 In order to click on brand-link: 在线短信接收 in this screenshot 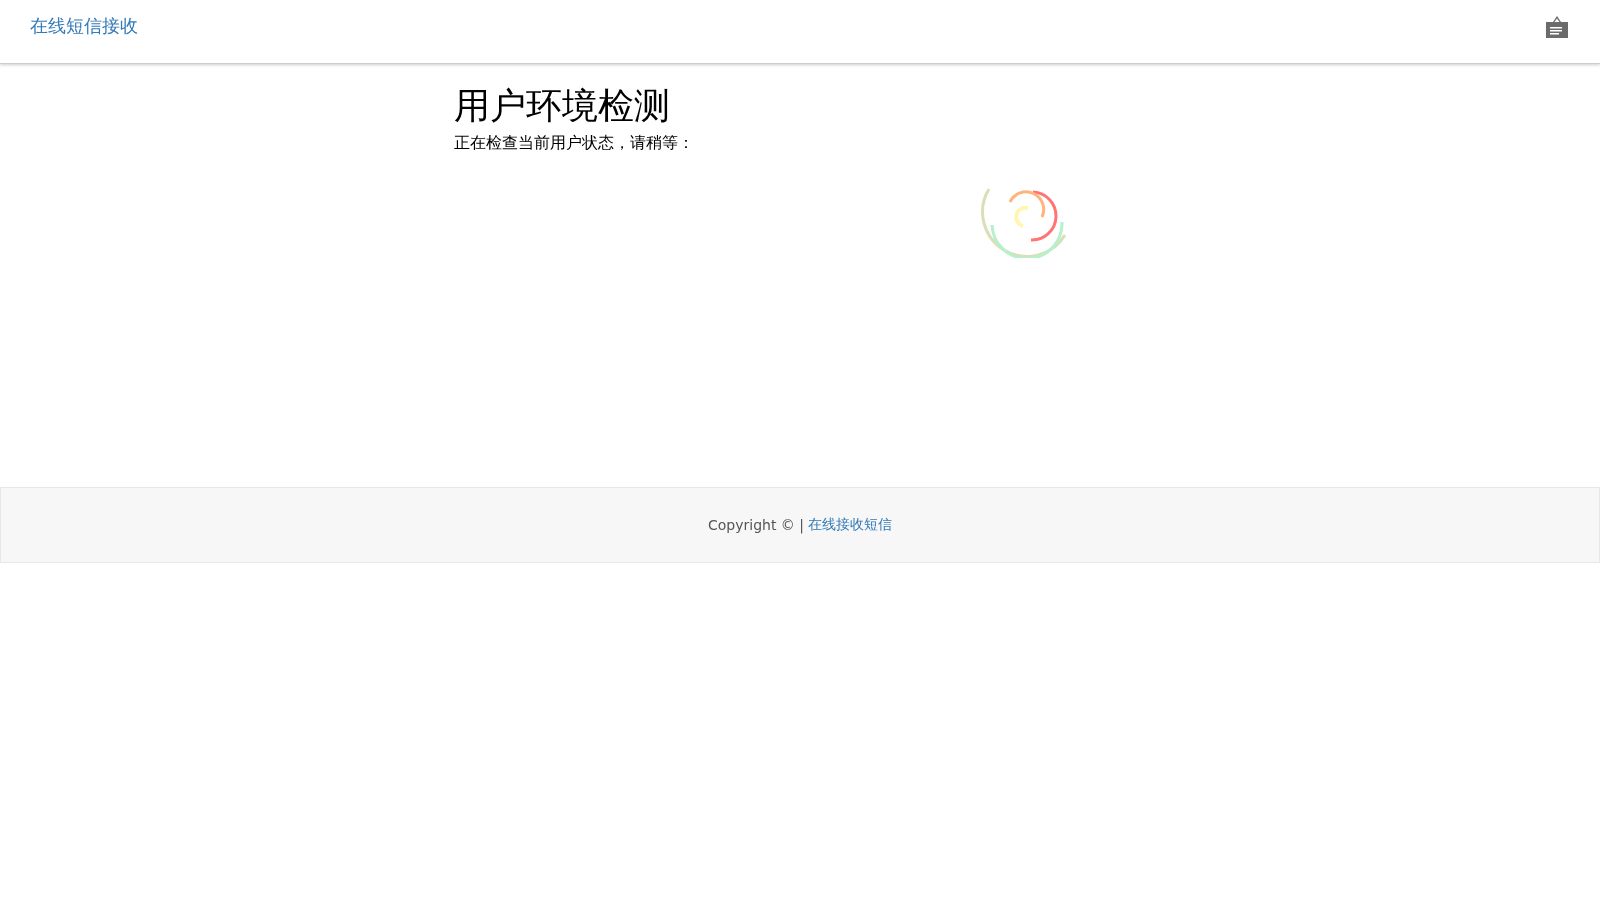, I will do `click(84, 26)`.